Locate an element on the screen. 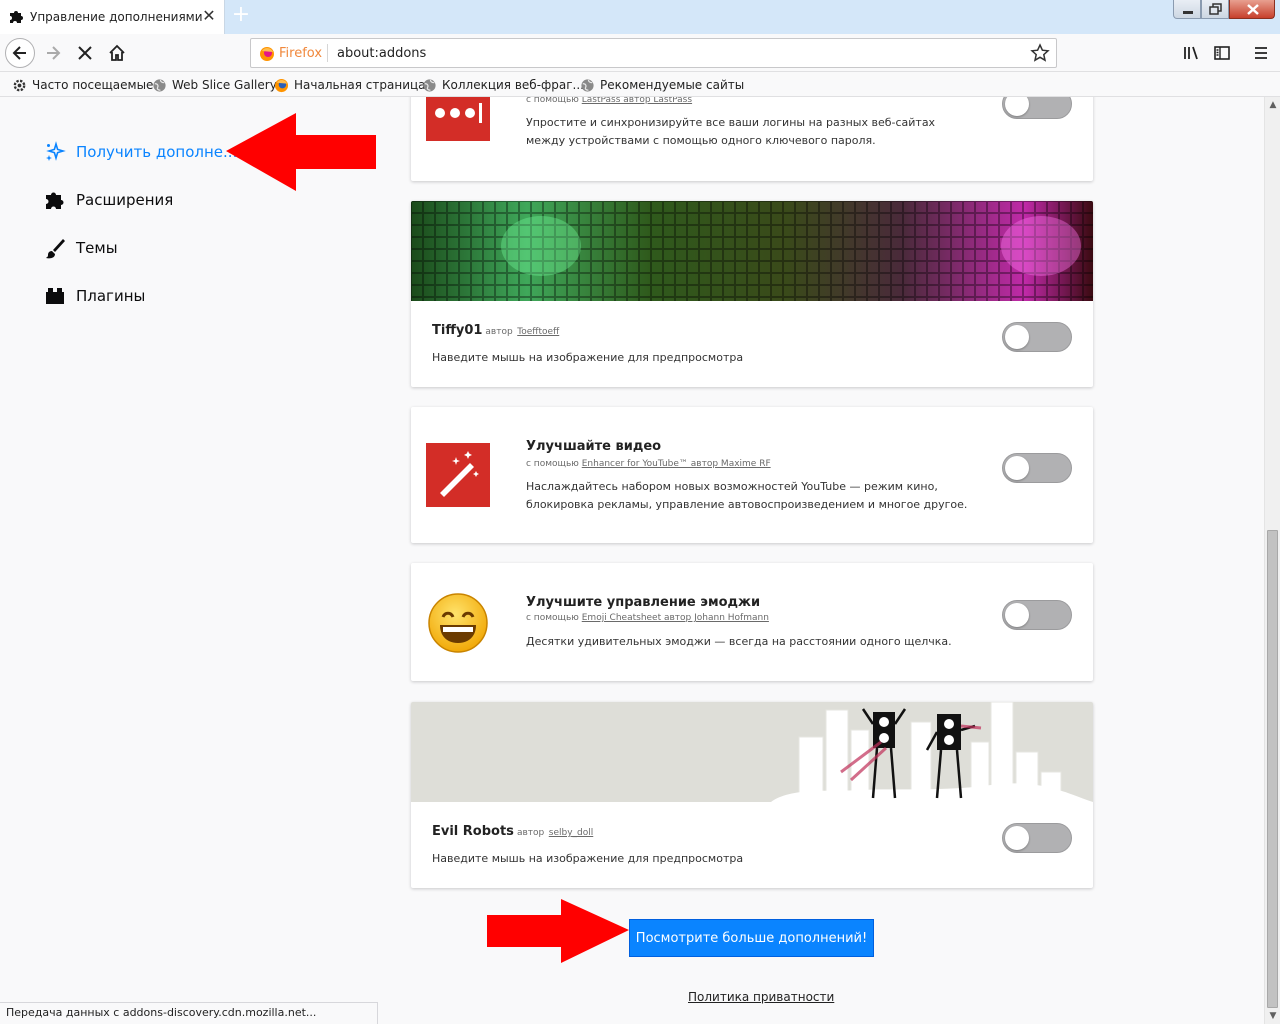 Image resolution: width=1280 pixels, height=1024 pixels. category-themes: Темы is located at coordinates (81, 248).